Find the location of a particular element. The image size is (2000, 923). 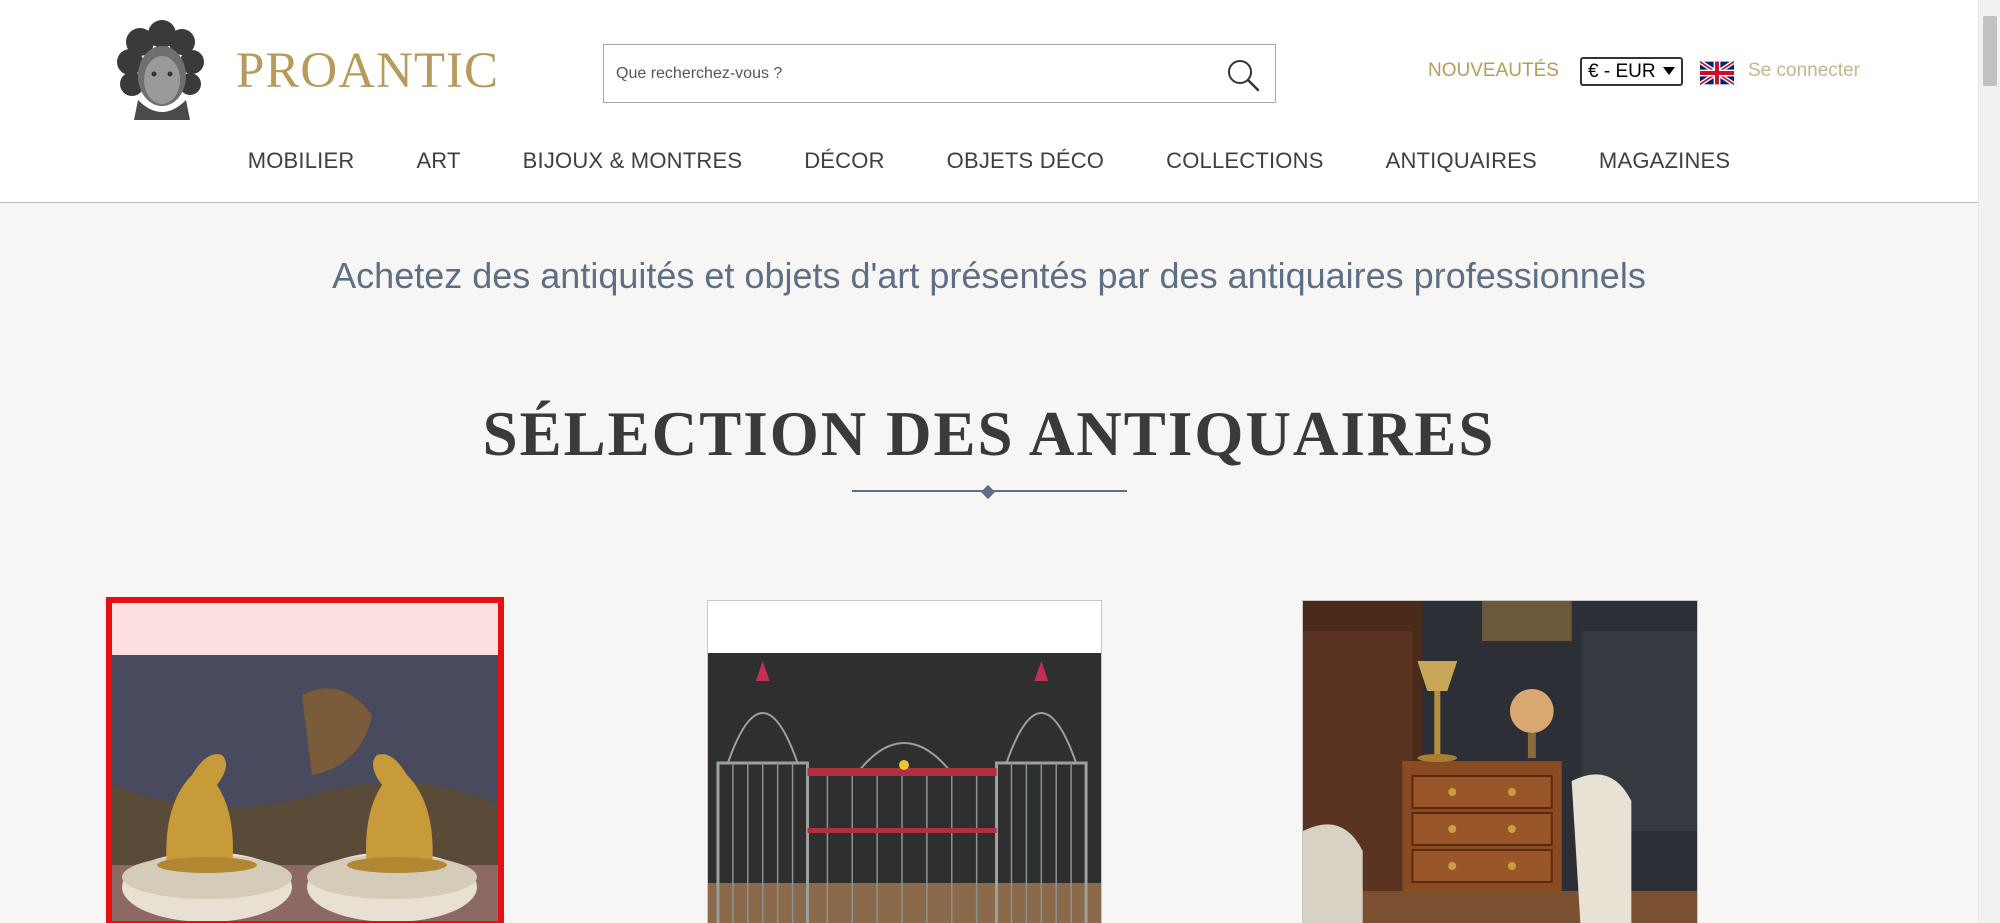

site-logo: PROANTIC is located at coordinates (304, 71).